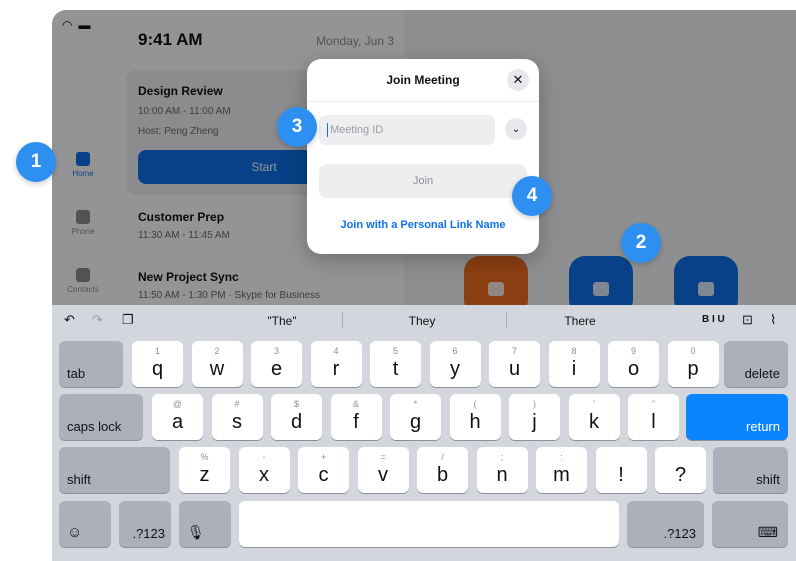  I want to click on shift-key-left: shift, so click(114, 470).